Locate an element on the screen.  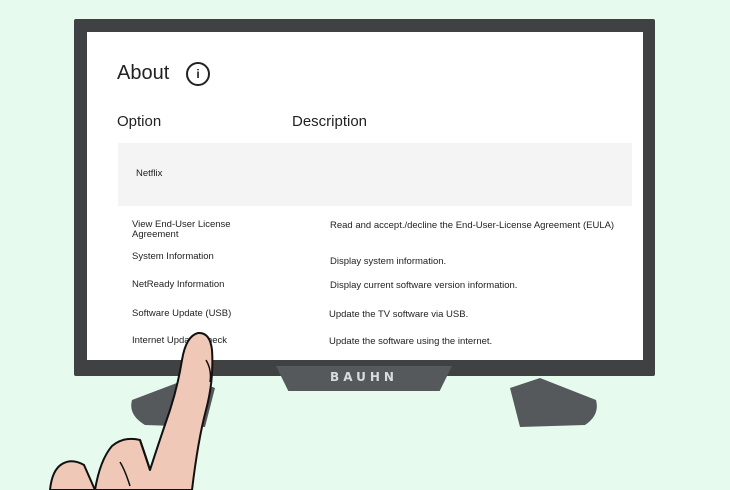
pointing-hand-illustration is located at coordinates (131, 410).